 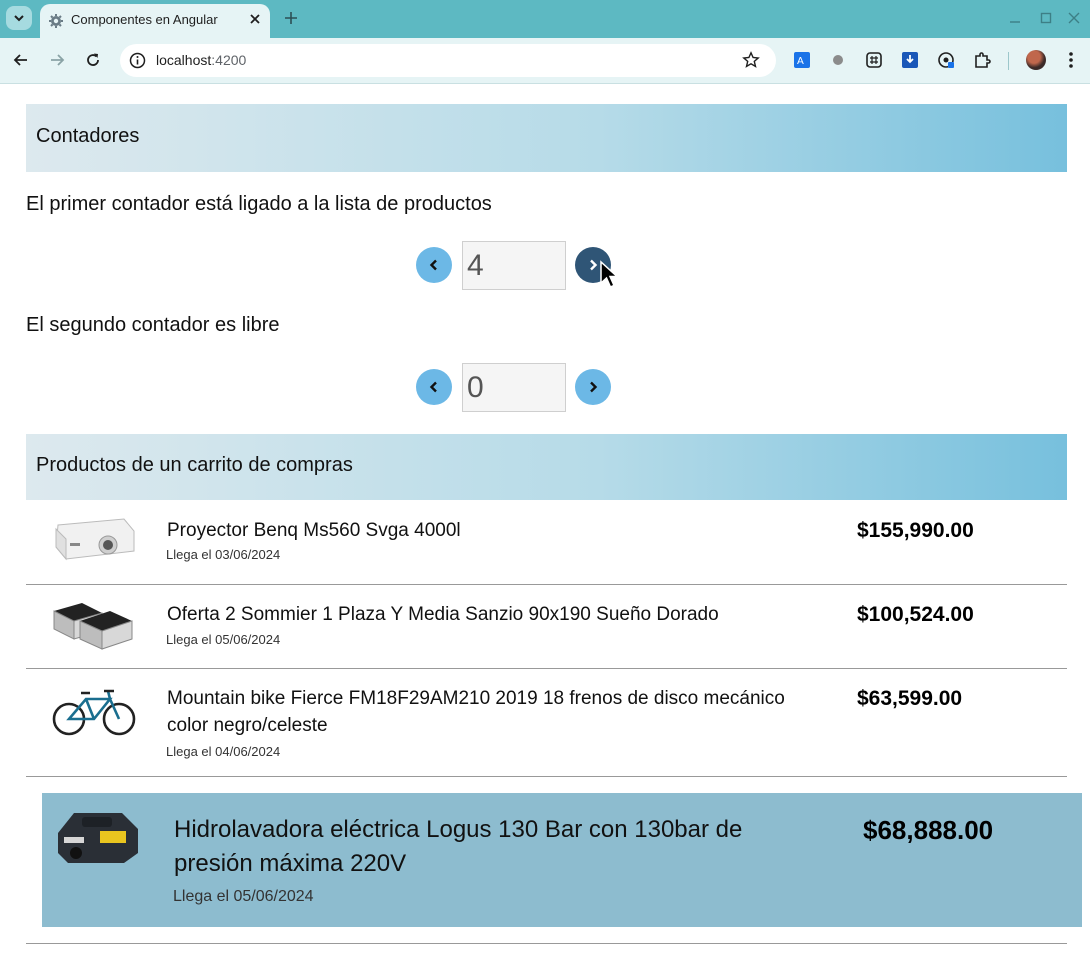 I want to click on product-price: $68,888.00, so click(x=928, y=830).